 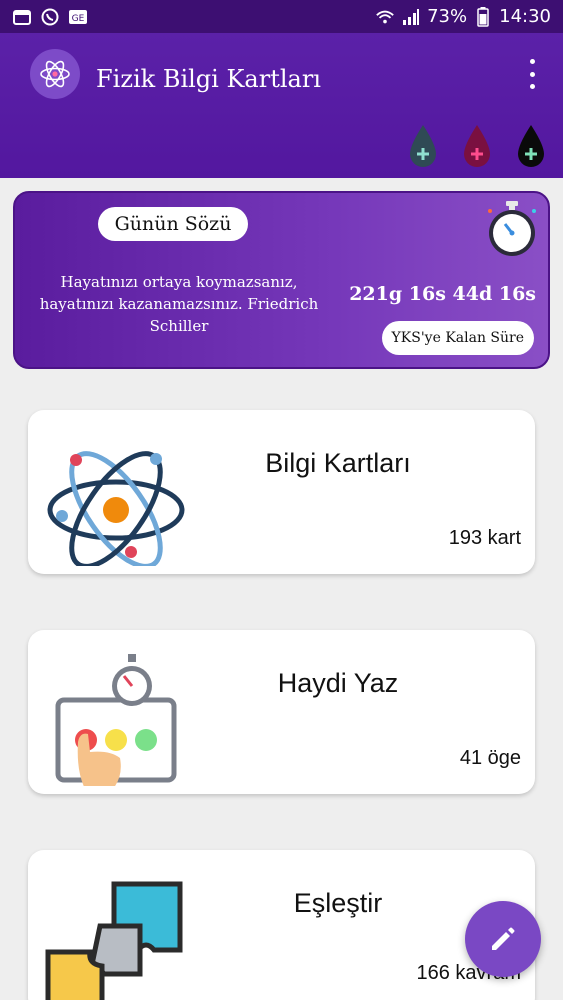 I want to click on signal-icon, so click(x=411, y=17).